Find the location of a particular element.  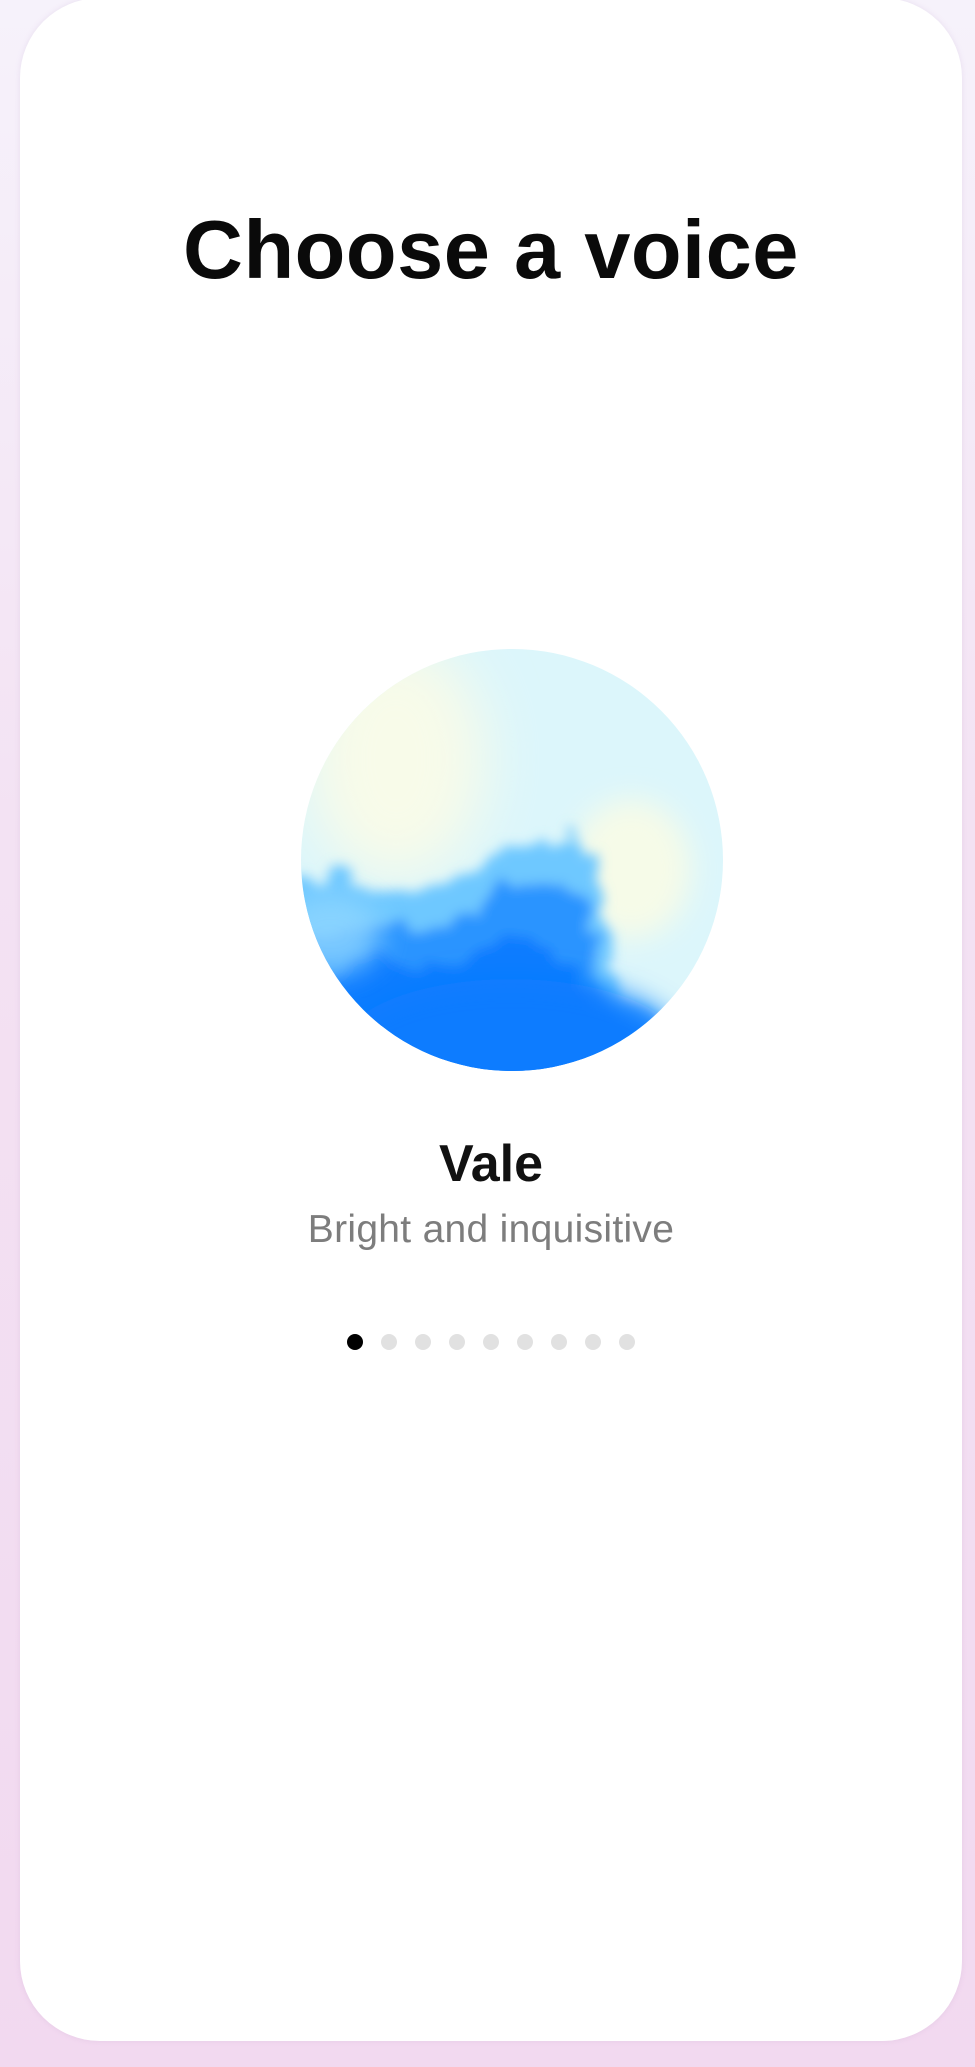

voice-orb is located at coordinates (512, 860).